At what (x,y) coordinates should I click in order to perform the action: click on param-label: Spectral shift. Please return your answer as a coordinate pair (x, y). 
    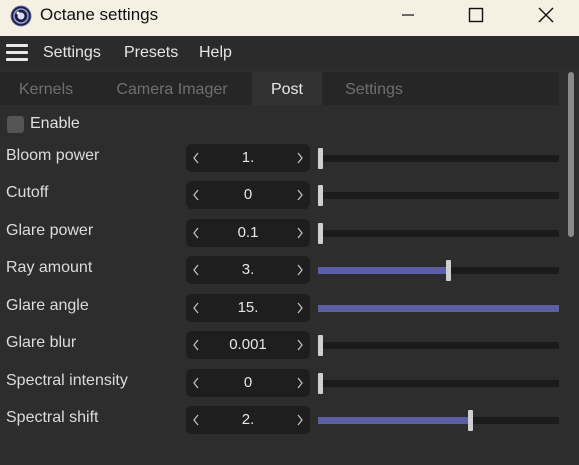
    Looking at the image, I should click on (52, 417).